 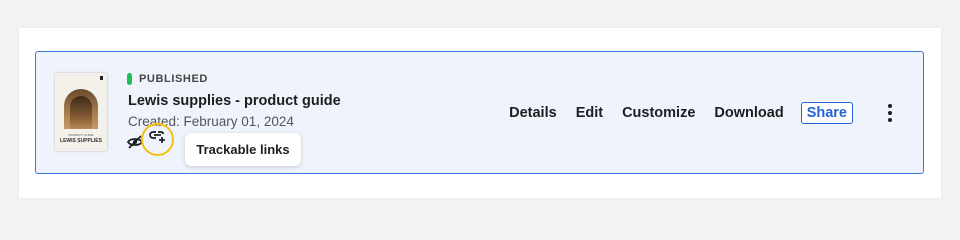 I want to click on trackable-links-button, so click(x=157, y=139).